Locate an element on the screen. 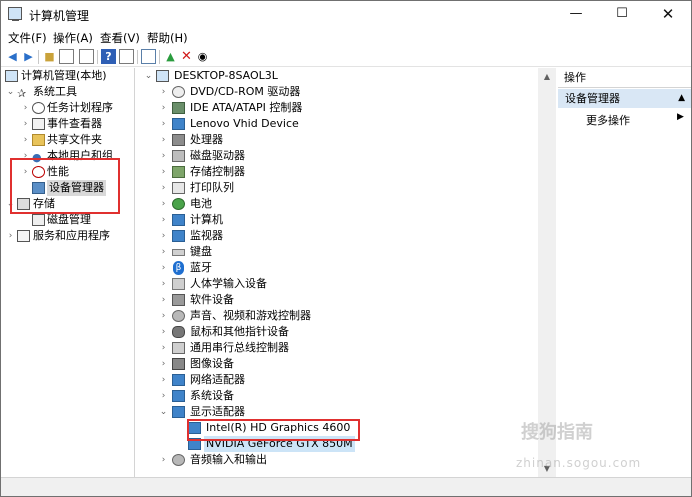  watermark-text: 搜狗指南 is located at coordinates (557, 432).